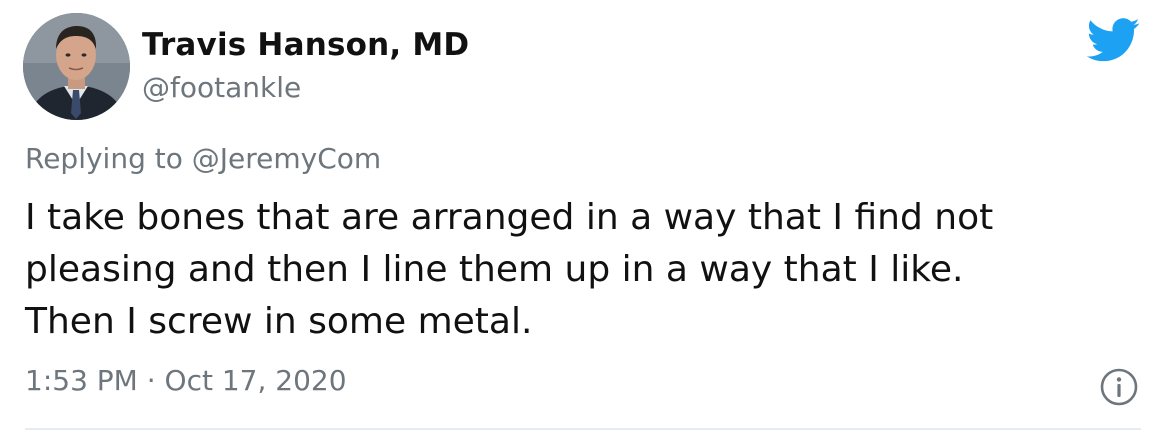 The image size is (1166, 434). Describe the element at coordinates (108, 158) in the screenshot. I see `reply-prefix: Replying to` at that location.